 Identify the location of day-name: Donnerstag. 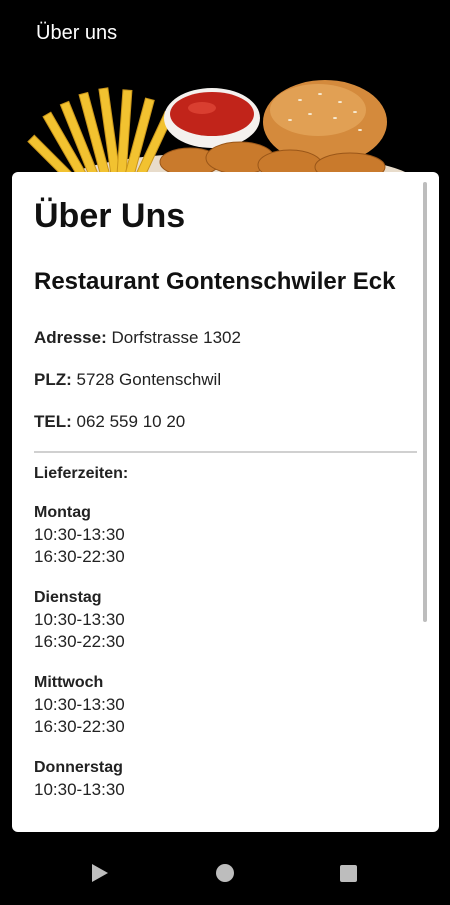
(78, 767).